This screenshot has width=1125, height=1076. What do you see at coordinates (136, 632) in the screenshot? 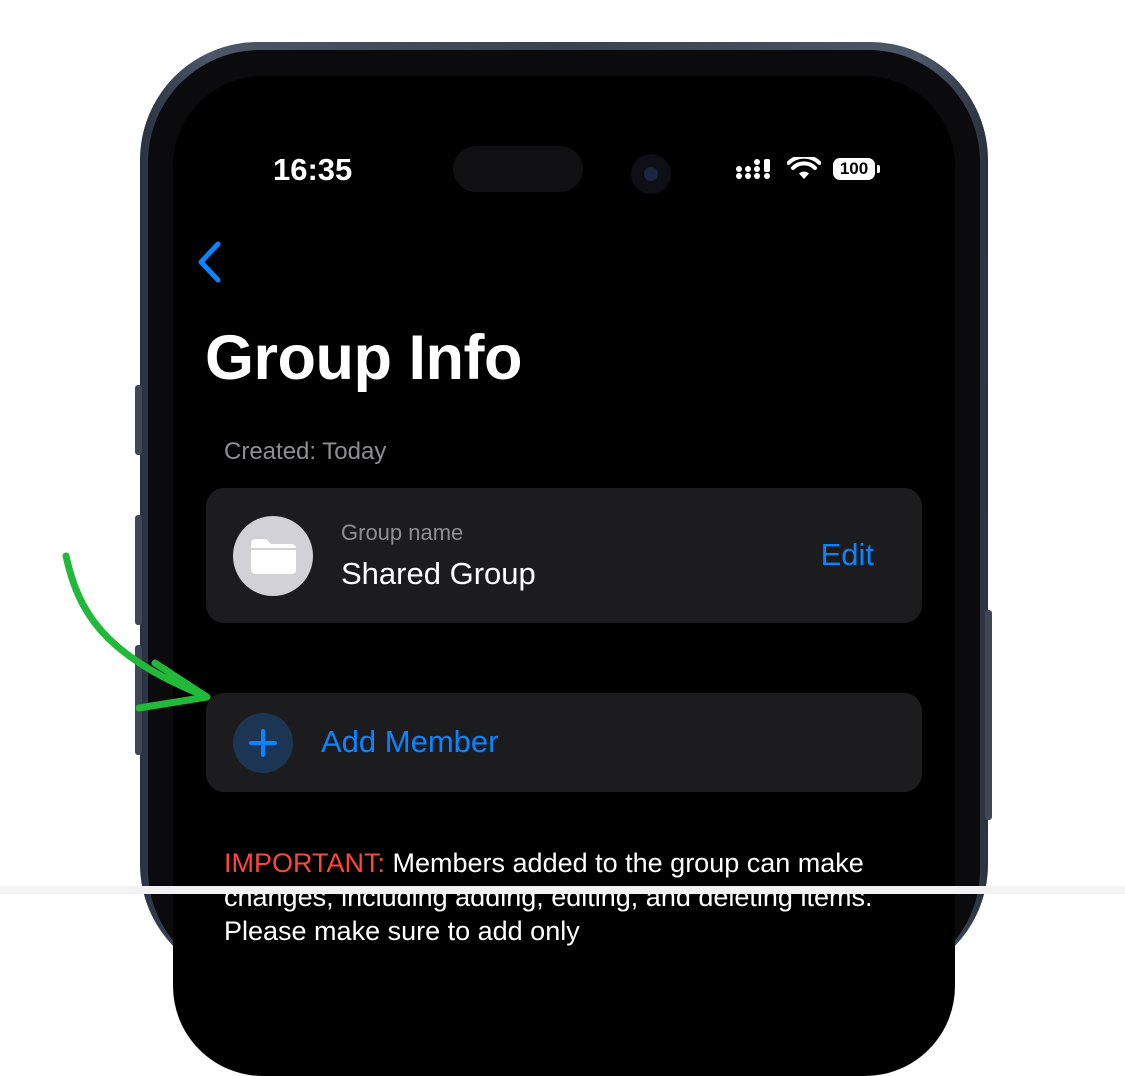
I see `annotation-arrow` at bounding box center [136, 632].